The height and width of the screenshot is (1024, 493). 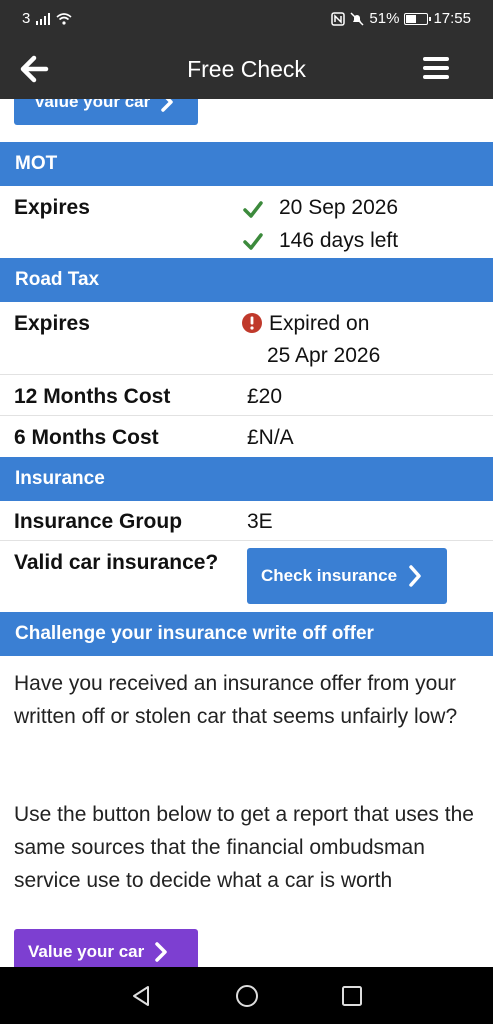 I want to click on check-insurance-label: Check insurance, so click(x=329, y=575).